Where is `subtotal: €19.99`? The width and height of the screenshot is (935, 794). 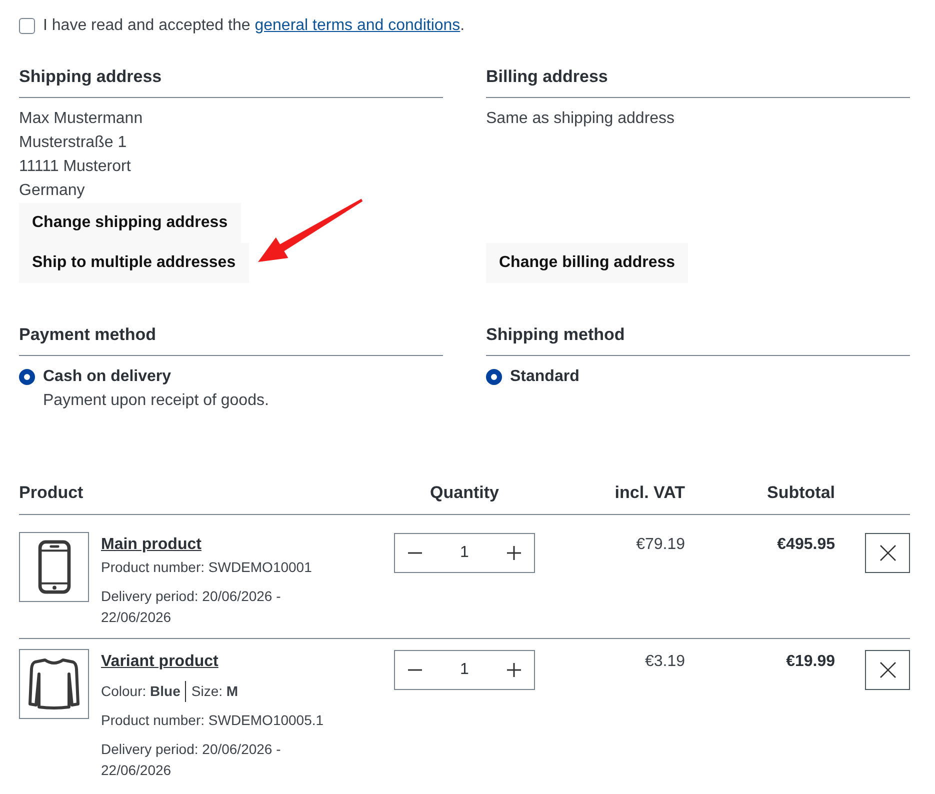 subtotal: €19.99 is located at coordinates (810, 661).